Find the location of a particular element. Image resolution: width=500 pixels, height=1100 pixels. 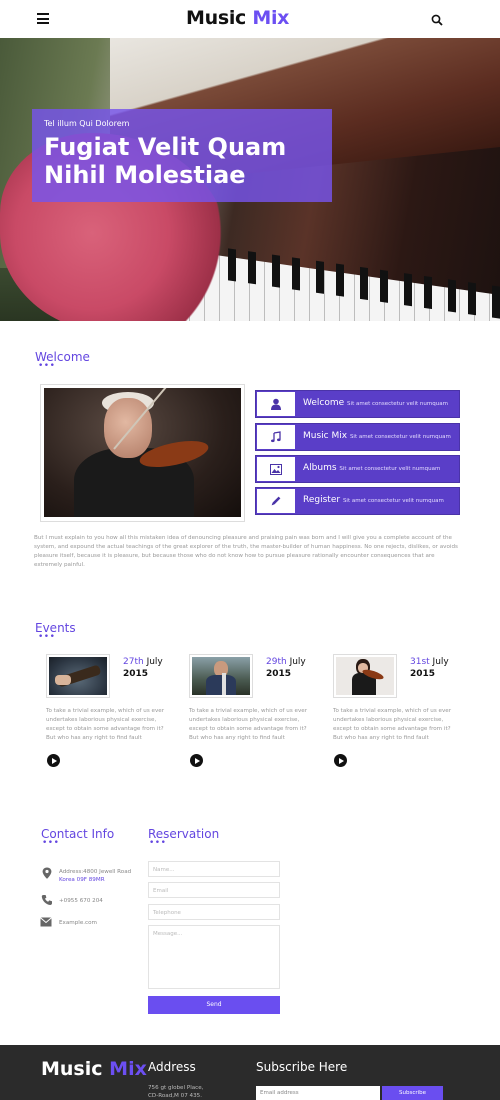

event-date: 27th July 2015 is located at coordinates (143, 668).